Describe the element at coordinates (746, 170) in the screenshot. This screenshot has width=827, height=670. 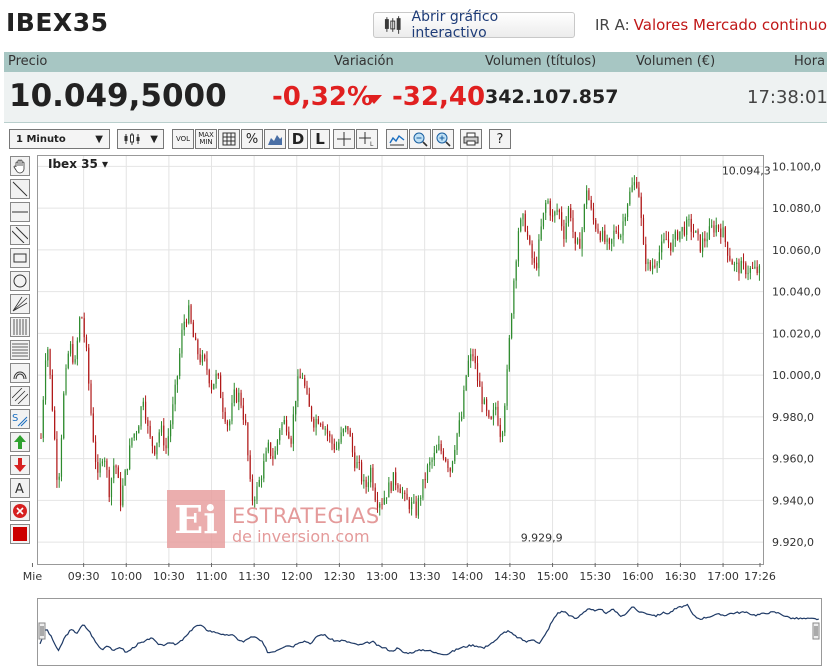
I see `price-annotation: 10.094,3` at that location.